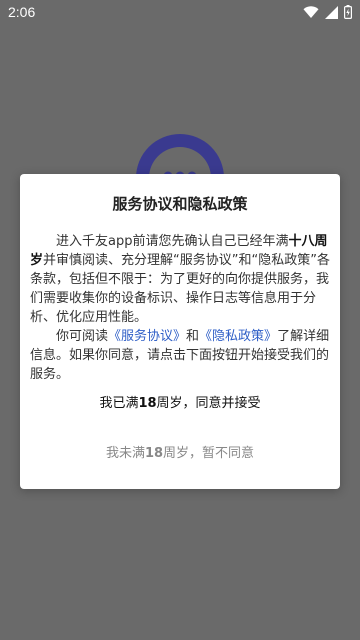 The image size is (360, 640). I want to click on read-more-text-1: 你可阅读, so click(82, 336).